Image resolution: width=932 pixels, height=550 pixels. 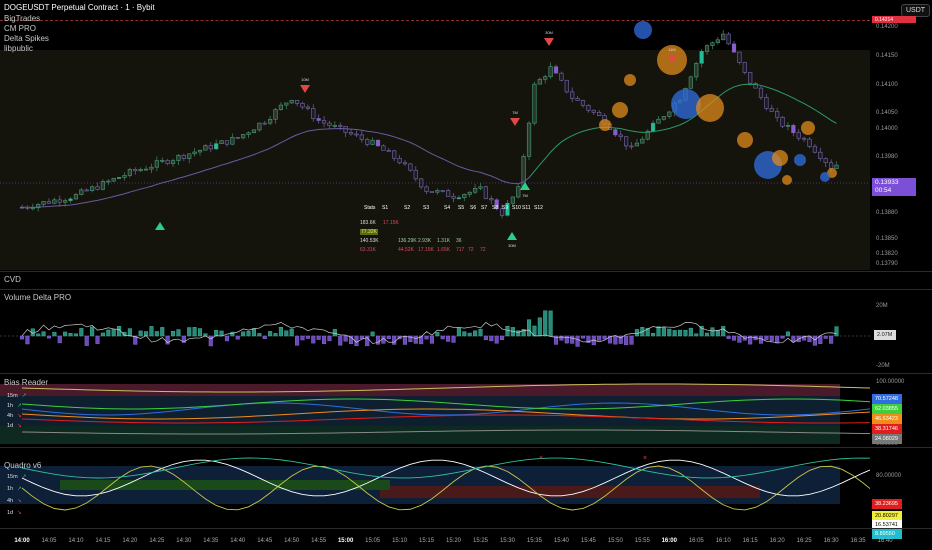 I want to click on bias-row-1h: 1h ↗, so click(x=14, y=406).